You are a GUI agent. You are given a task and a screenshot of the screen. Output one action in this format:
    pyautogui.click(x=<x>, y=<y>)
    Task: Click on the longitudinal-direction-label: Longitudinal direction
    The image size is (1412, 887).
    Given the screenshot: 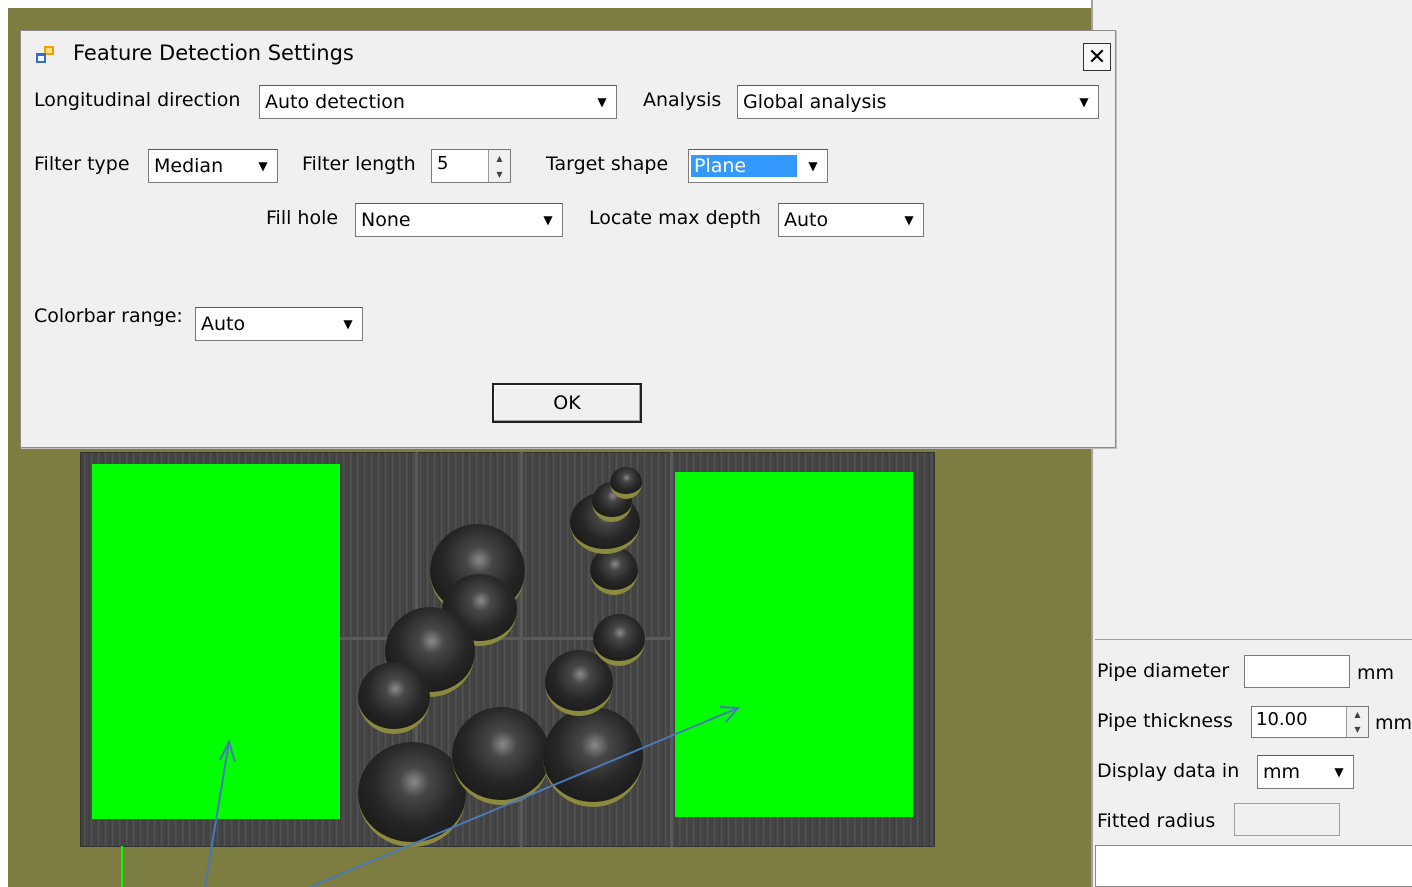 What is the action you would take?
    pyautogui.click(x=137, y=100)
    